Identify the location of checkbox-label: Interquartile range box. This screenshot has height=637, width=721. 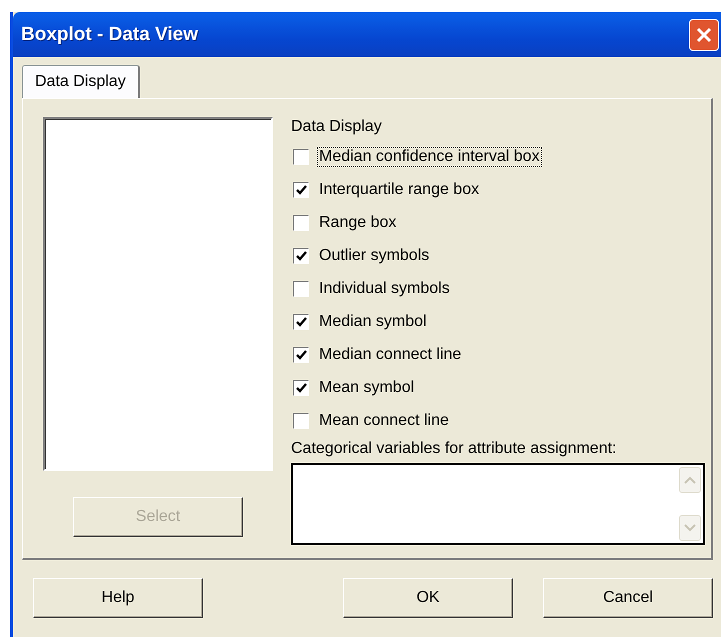
(399, 189).